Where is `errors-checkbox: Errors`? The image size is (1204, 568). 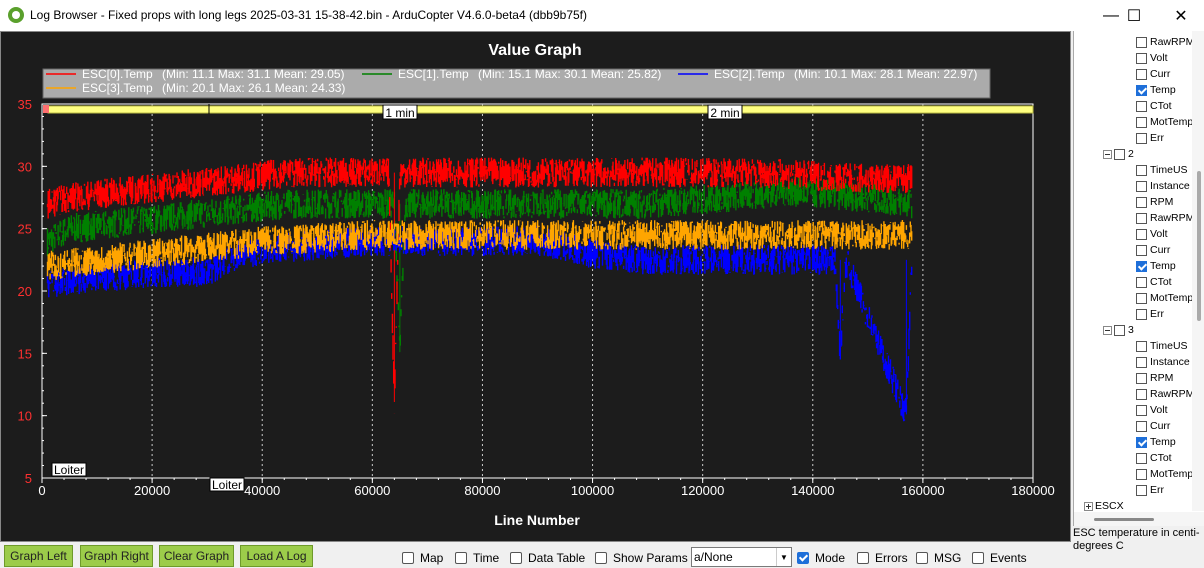
errors-checkbox: Errors is located at coordinates (882, 558).